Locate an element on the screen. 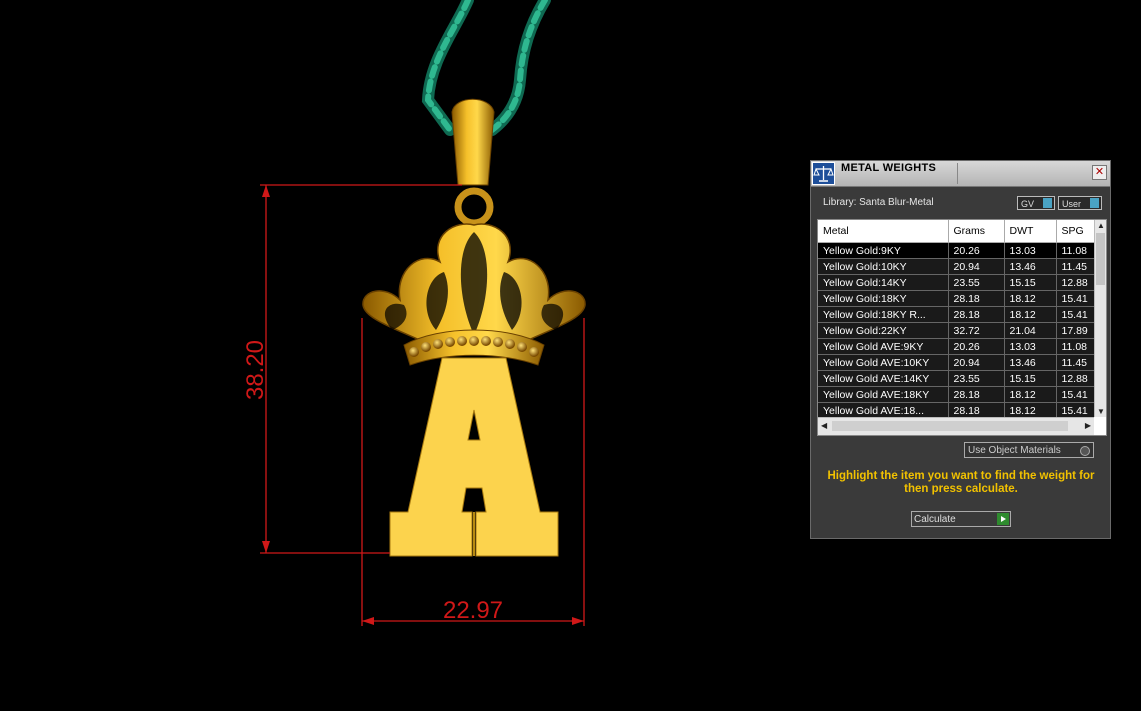 The image size is (1141, 711). user-toggle-label: User is located at coordinates (1072, 204).